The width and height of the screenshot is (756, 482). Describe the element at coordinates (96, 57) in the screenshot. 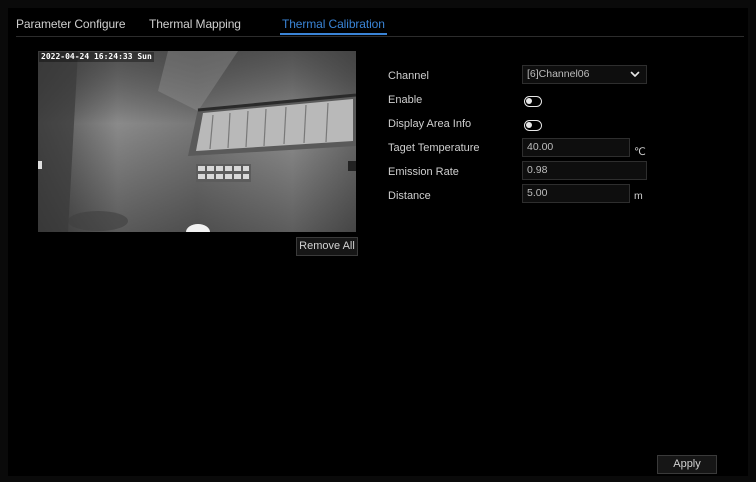

I see `osd-timestamp: 2022-04-24 16:24:33 Sun` at that location.